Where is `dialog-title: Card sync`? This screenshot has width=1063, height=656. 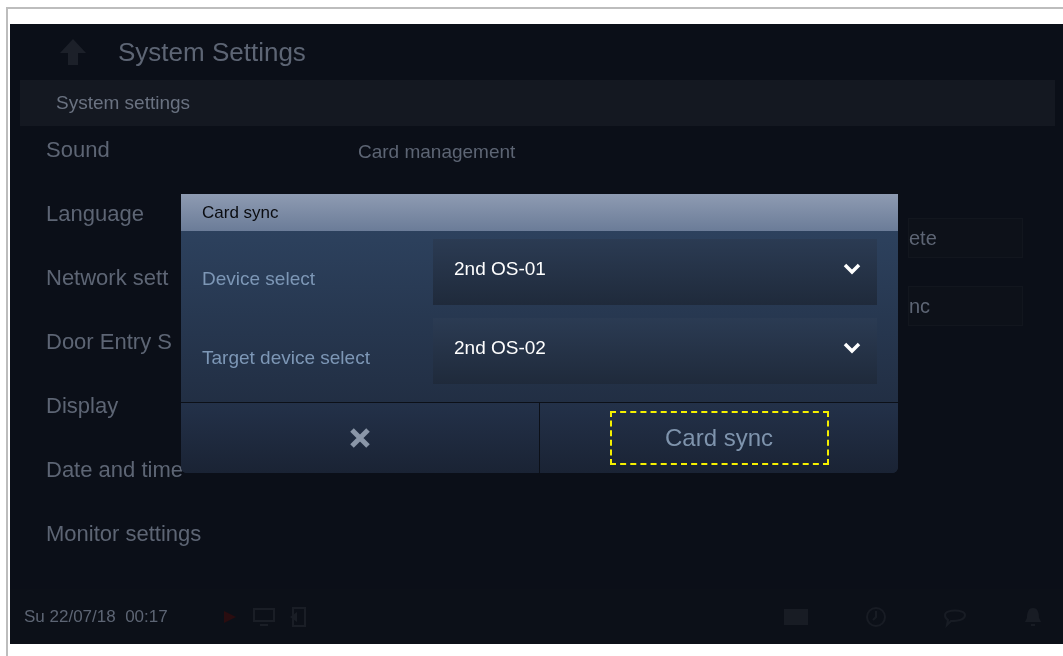
dialog-title: Card sync is located at coordinates (539, 212).